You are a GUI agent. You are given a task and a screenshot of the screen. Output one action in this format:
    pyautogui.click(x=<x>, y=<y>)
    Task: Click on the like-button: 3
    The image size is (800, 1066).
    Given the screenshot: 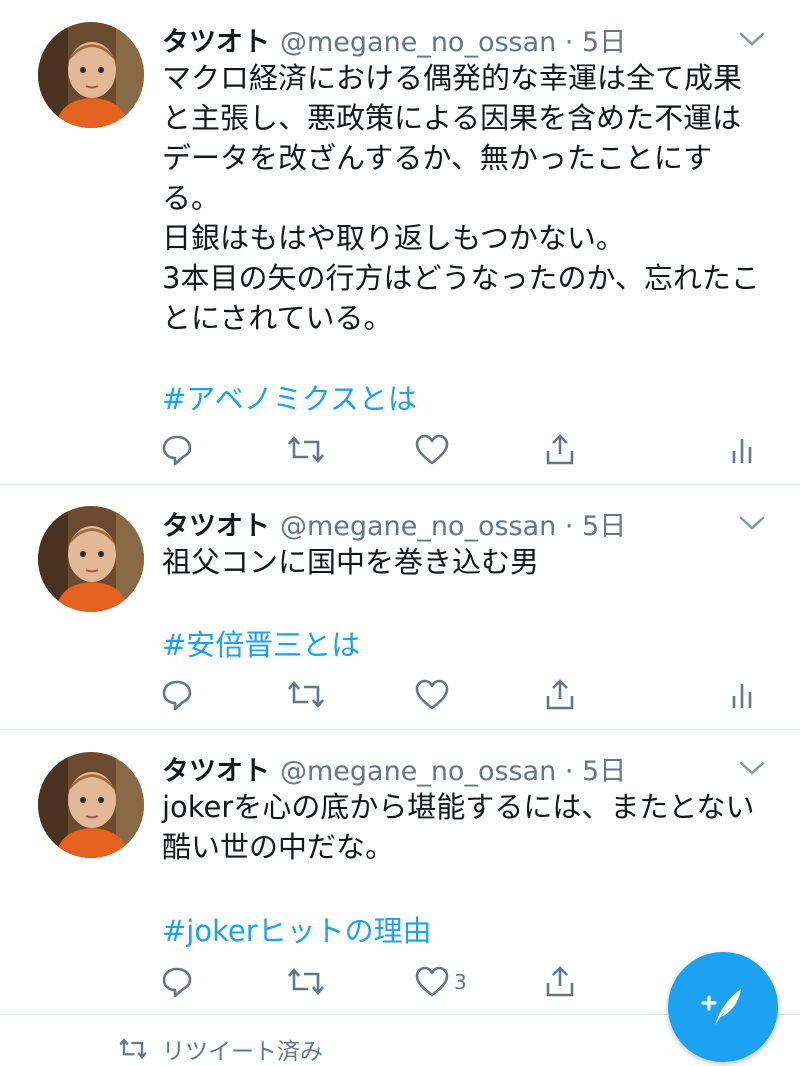 What is the action you would take?
    pyautogui.click(x=440, y=982)
    